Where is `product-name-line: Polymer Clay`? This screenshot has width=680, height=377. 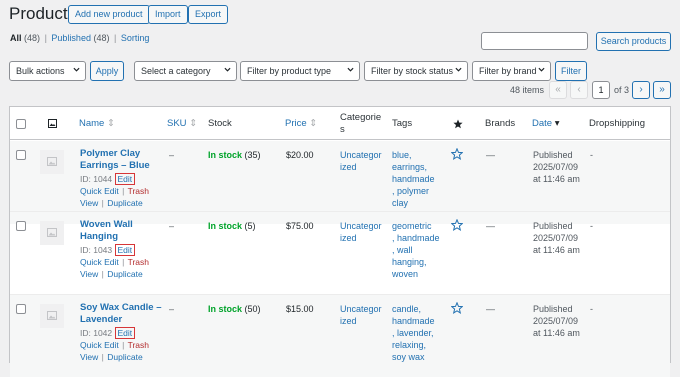 product-name-line: Polymer Clay is located at coordinates (110, 153).